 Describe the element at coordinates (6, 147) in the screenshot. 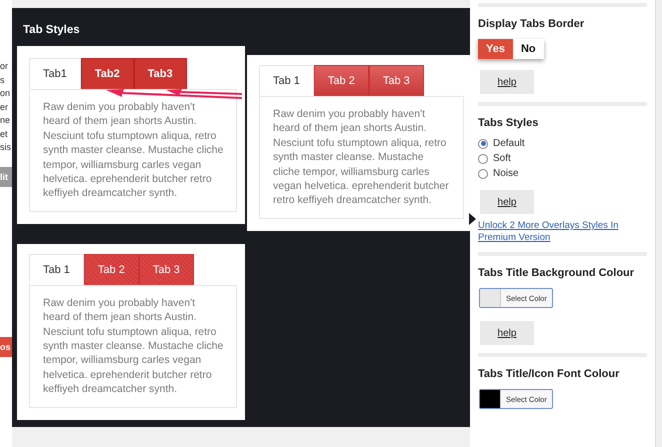

I see `background-text: sis` at that location.